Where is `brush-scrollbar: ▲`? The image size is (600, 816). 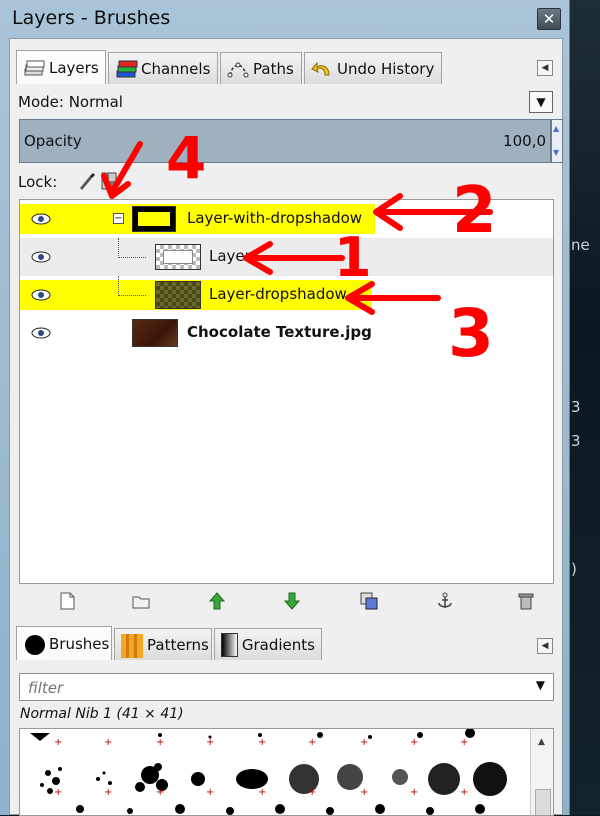
brush-scrollbar: ▲ is located at coordinates (541, 772).